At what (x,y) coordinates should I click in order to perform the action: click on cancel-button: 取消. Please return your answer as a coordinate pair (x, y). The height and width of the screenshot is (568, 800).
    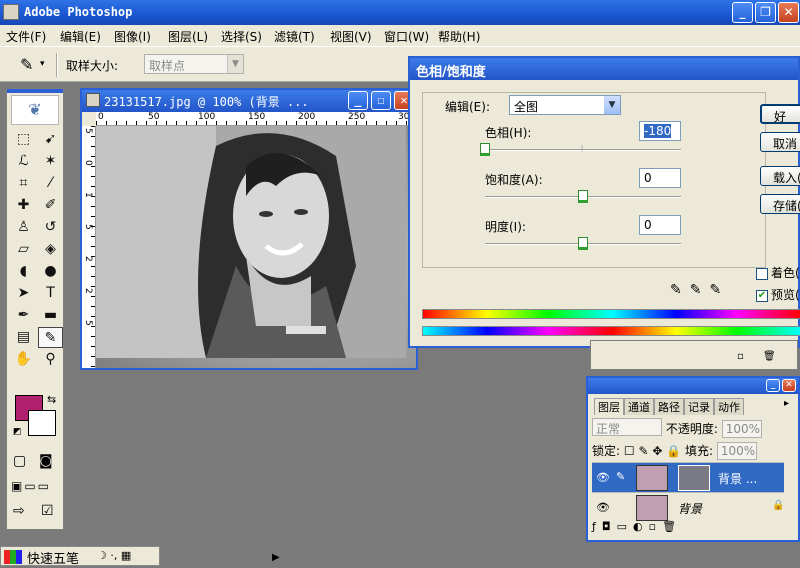
    Looking at the image, I should click on (780, 142).